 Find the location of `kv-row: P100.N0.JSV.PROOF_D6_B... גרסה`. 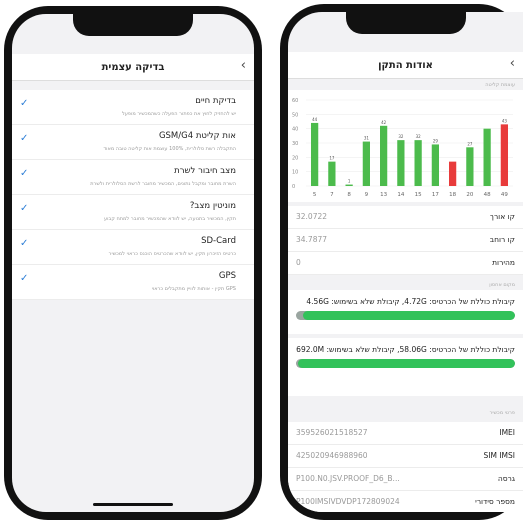

kv-row: P100.N0.JSV.PROOF_D6_B... גרסה is located at coordinates (405, 479).